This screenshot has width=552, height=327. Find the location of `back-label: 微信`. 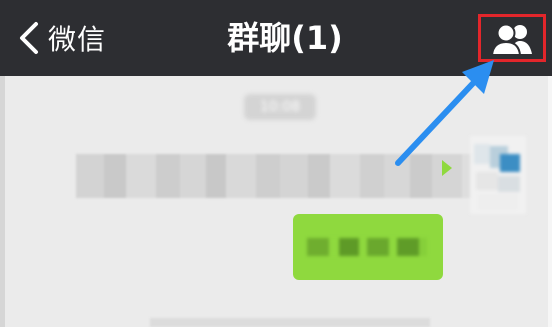

back-label: 微信 is located at coordinates (77, 39).